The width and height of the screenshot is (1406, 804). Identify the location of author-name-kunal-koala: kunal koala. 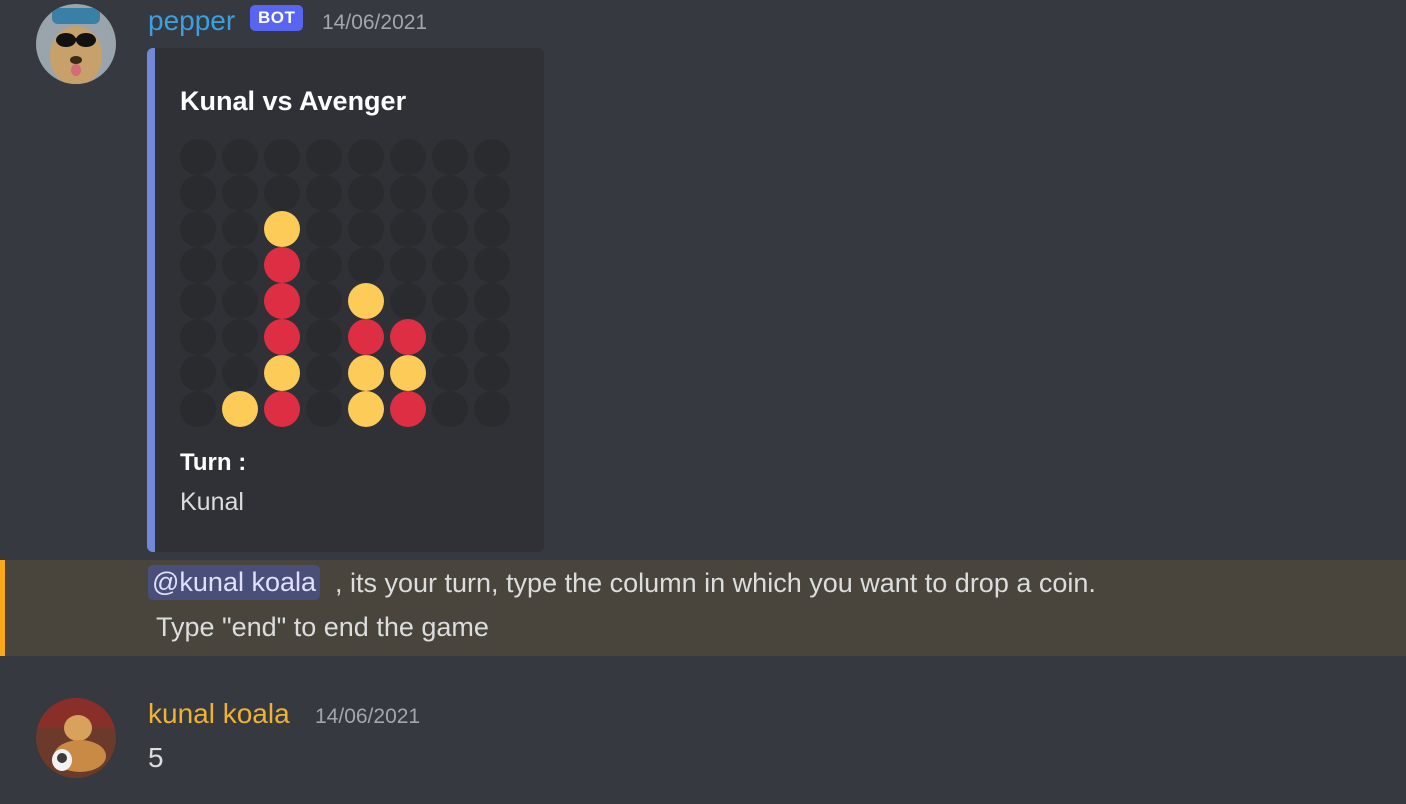
(219, 714).